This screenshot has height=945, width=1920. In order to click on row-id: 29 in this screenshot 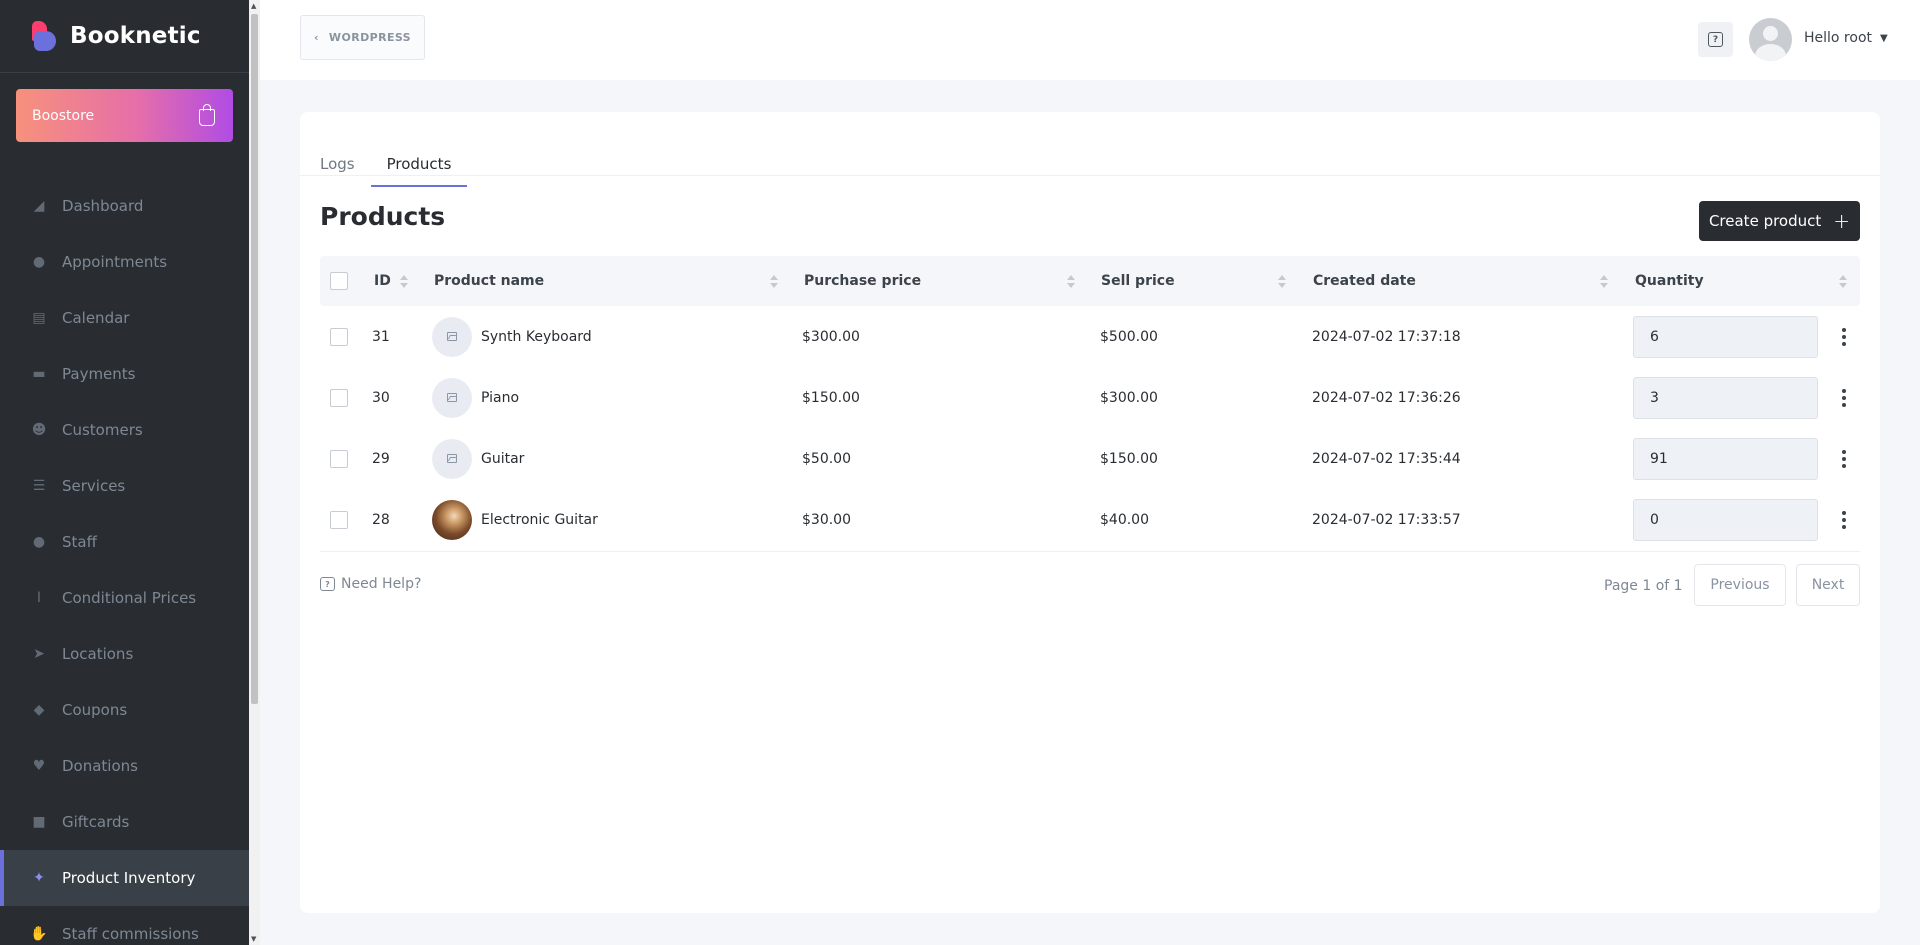, I will do `click(381, 458)`.